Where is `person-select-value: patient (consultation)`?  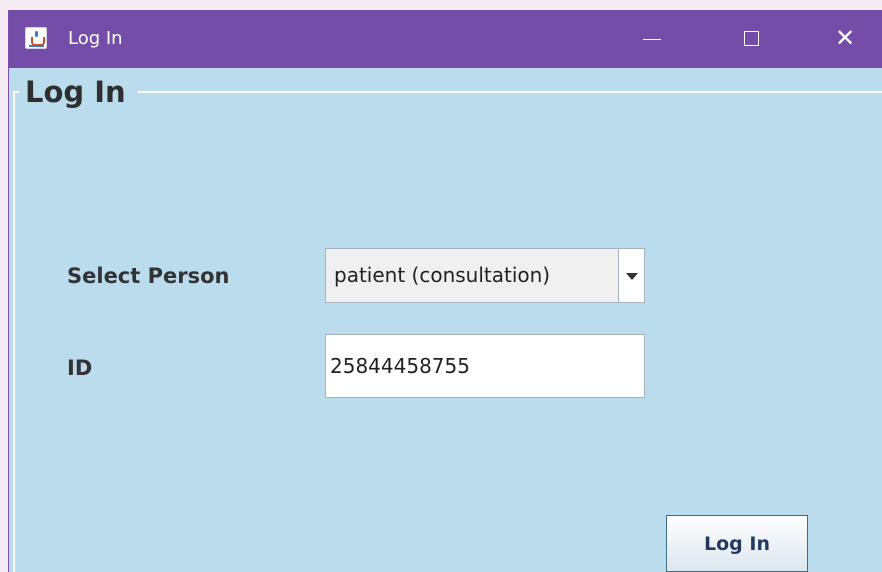 person-select-value: patient (consultation) is located at coordinates (442, 275).